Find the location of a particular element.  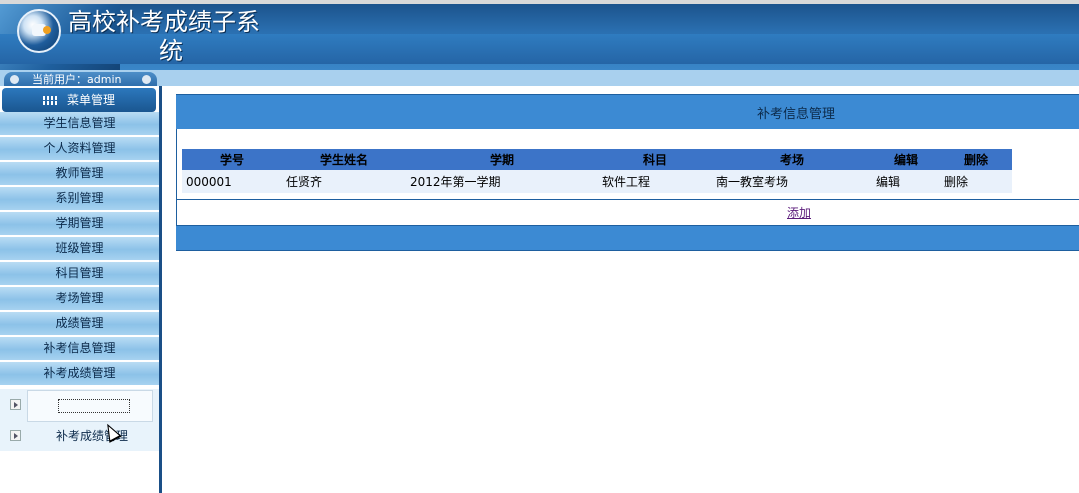

menu-header: 菜单管理 is located at coordinates (79, 100).